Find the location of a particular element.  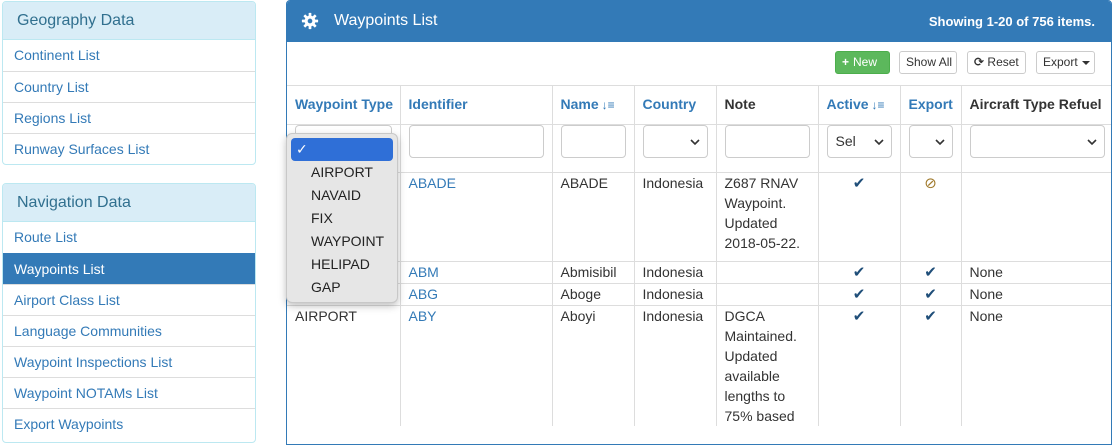

cell-aircraft-type-refuel is located at coordinates (1035, 217).